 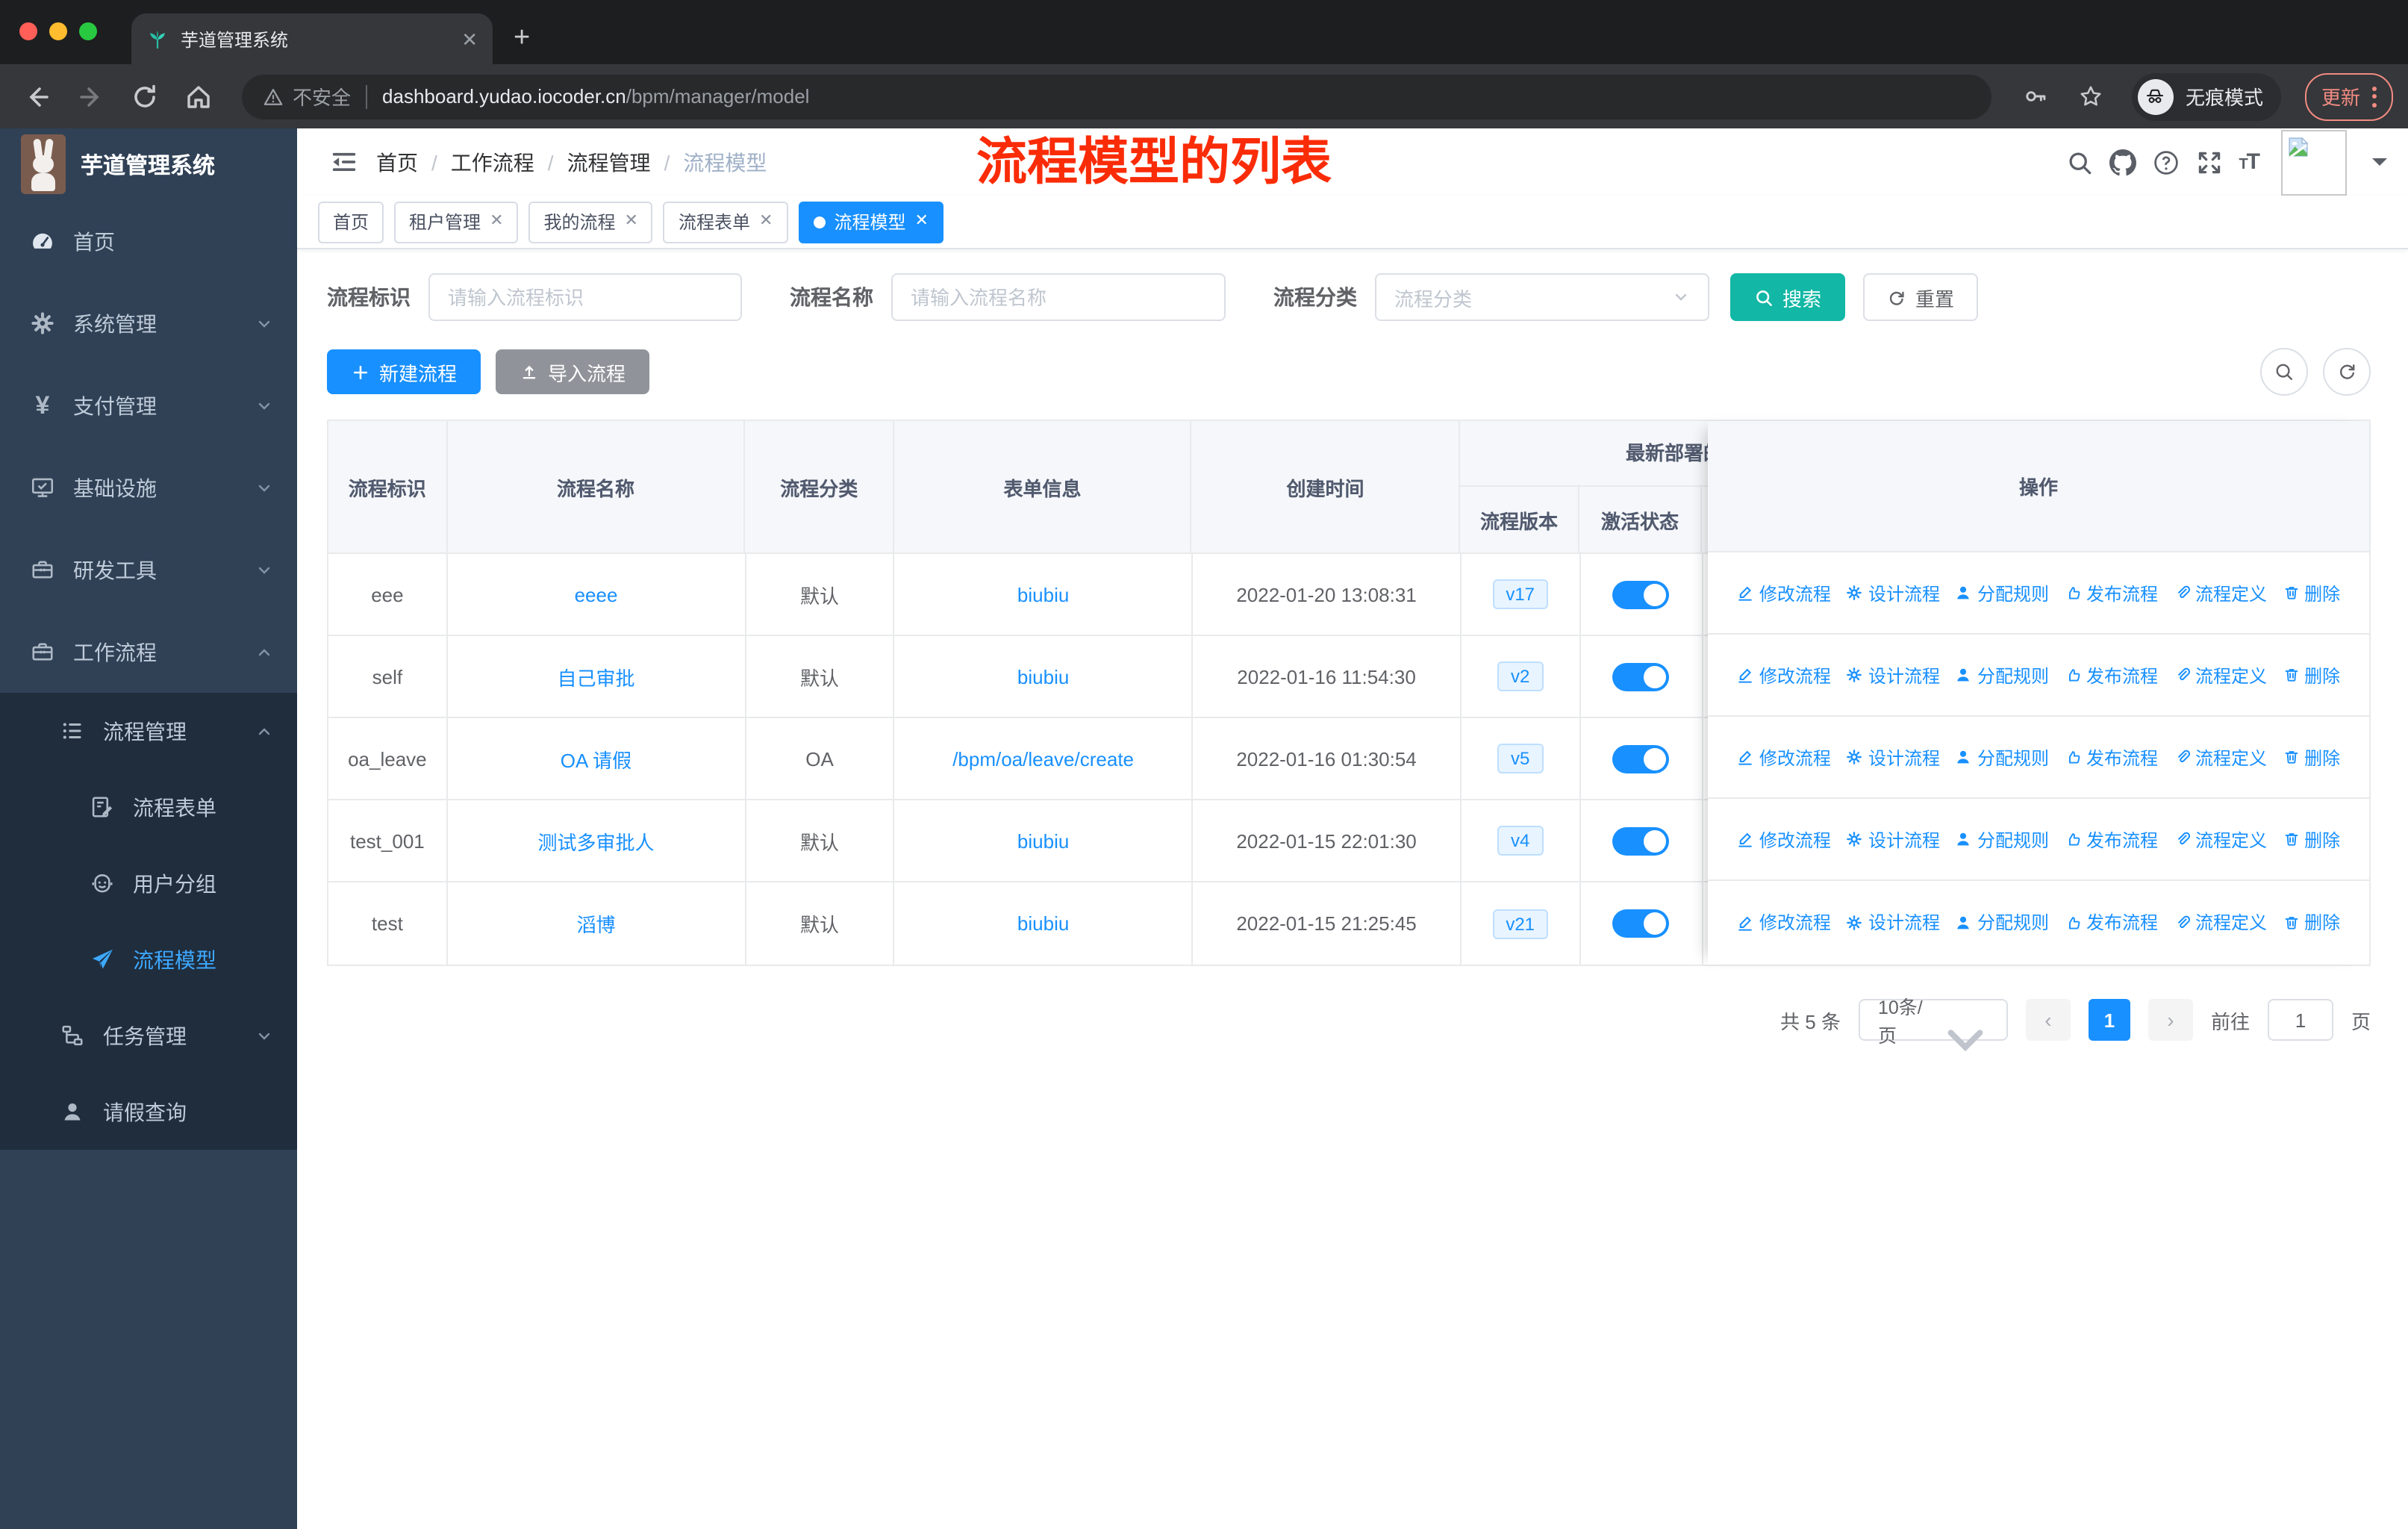 I want to click on tab-close-icon: ✕, so click(x=469, y=39).